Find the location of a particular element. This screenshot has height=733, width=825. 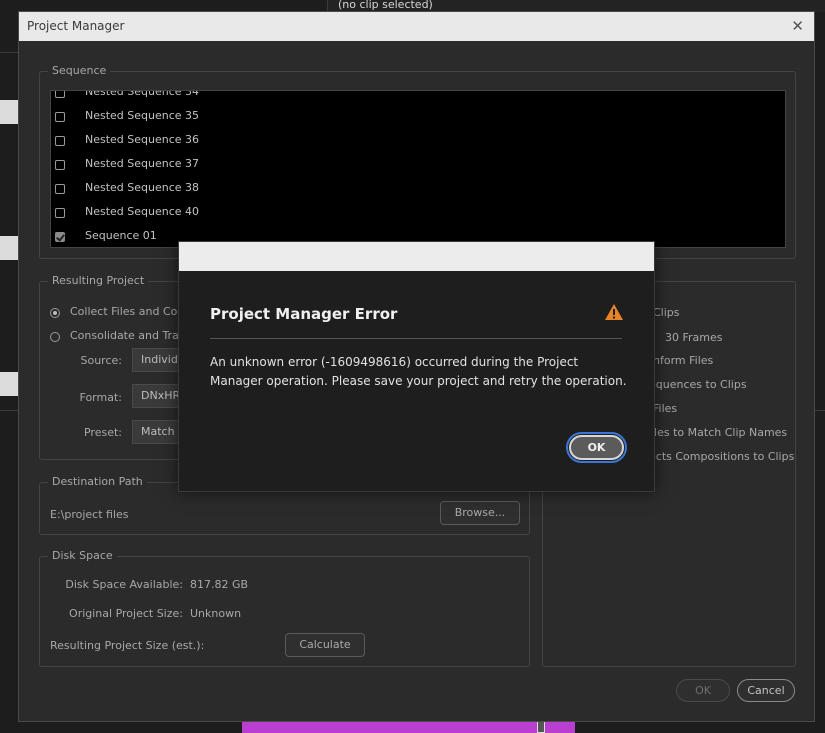

disk-available-label: Disk Space Available: is located at coordinates (124, 584).